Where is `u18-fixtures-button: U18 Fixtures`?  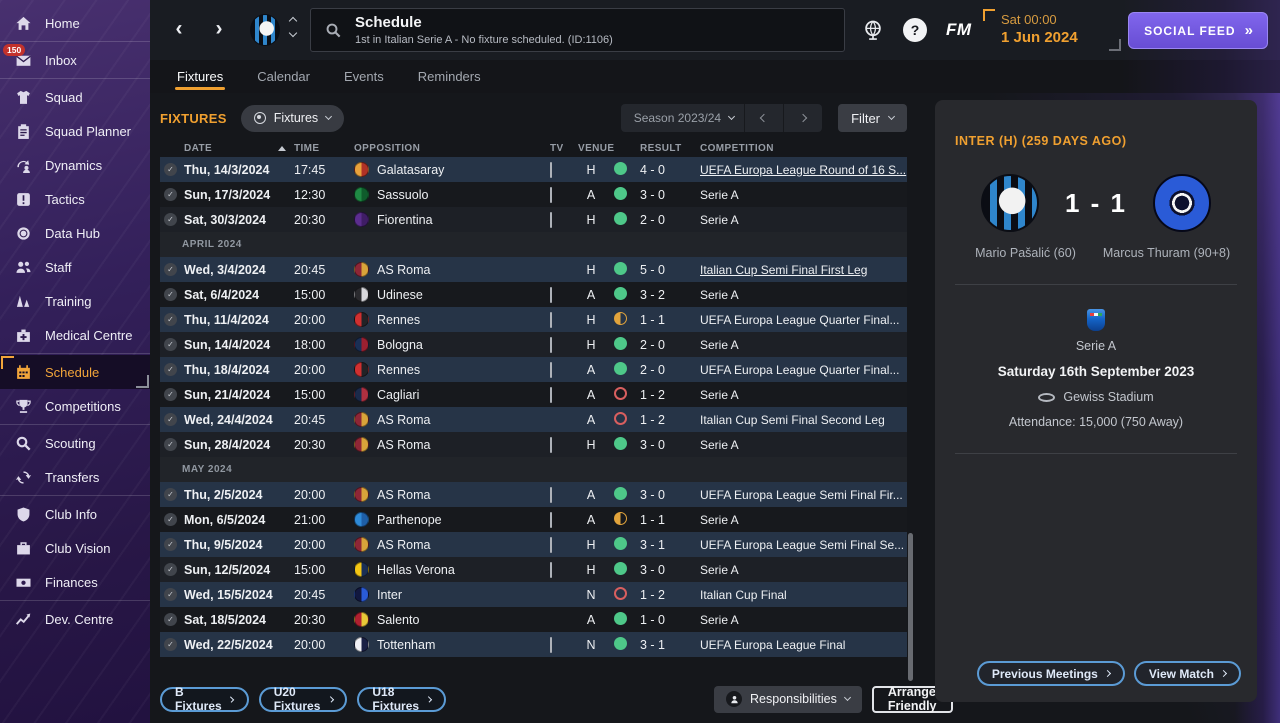 u18-fixtures-button: U18 Fixtures is located at coordinates (402, 699).